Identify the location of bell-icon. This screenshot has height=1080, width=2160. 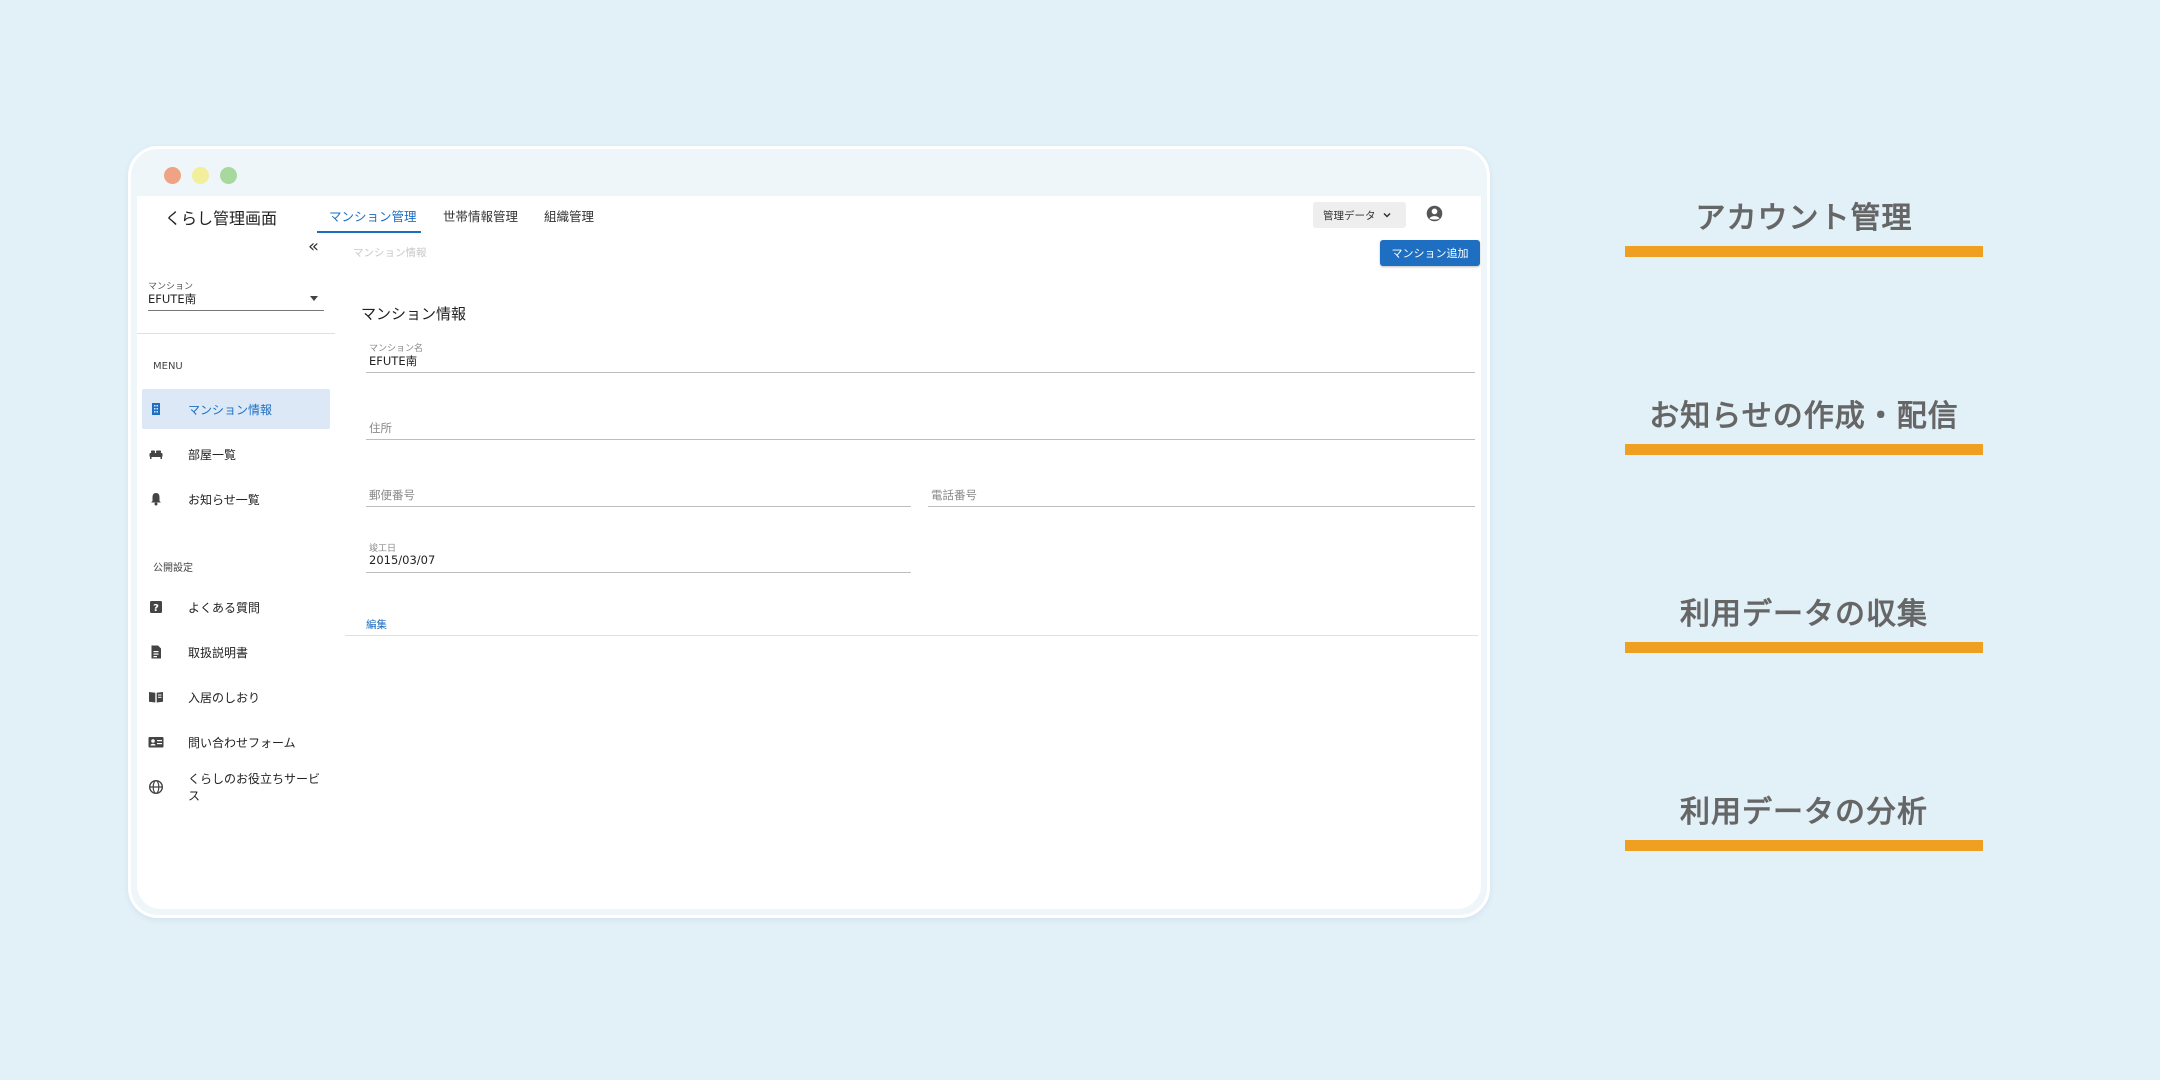
(156, 499).